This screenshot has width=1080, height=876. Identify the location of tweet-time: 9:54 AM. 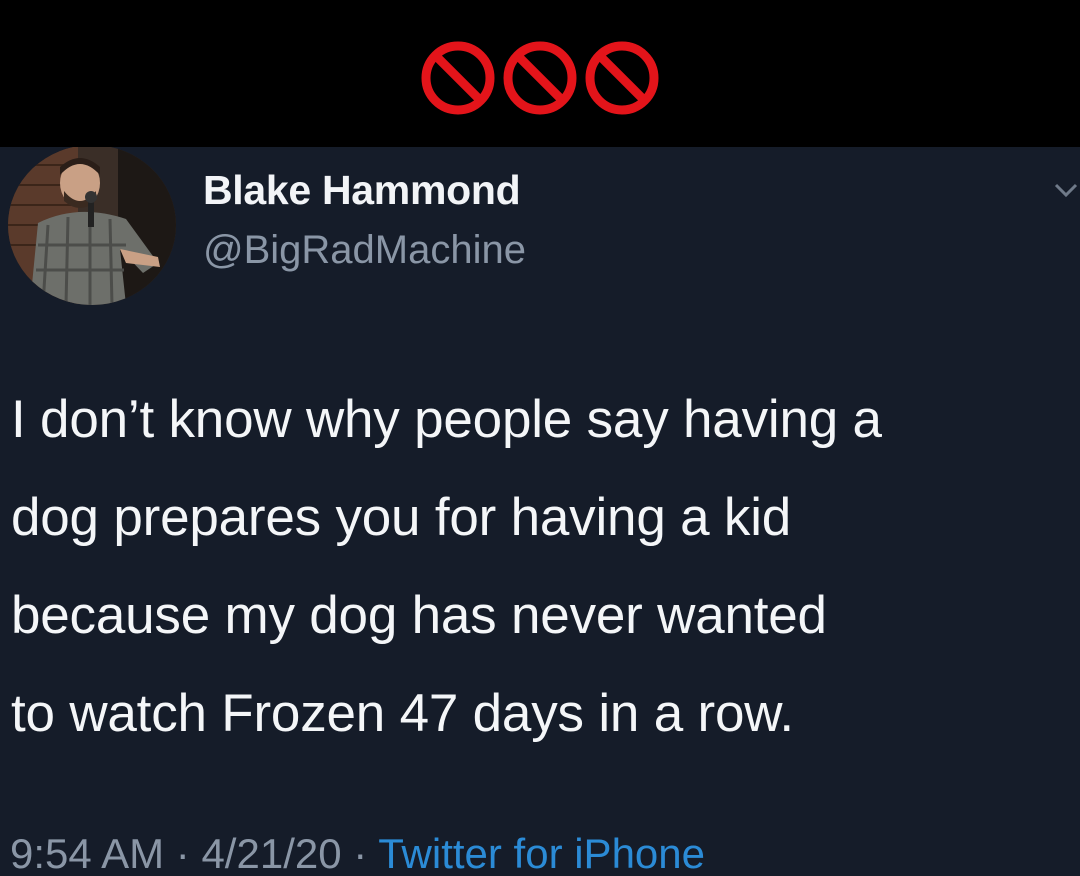
(87, 853).